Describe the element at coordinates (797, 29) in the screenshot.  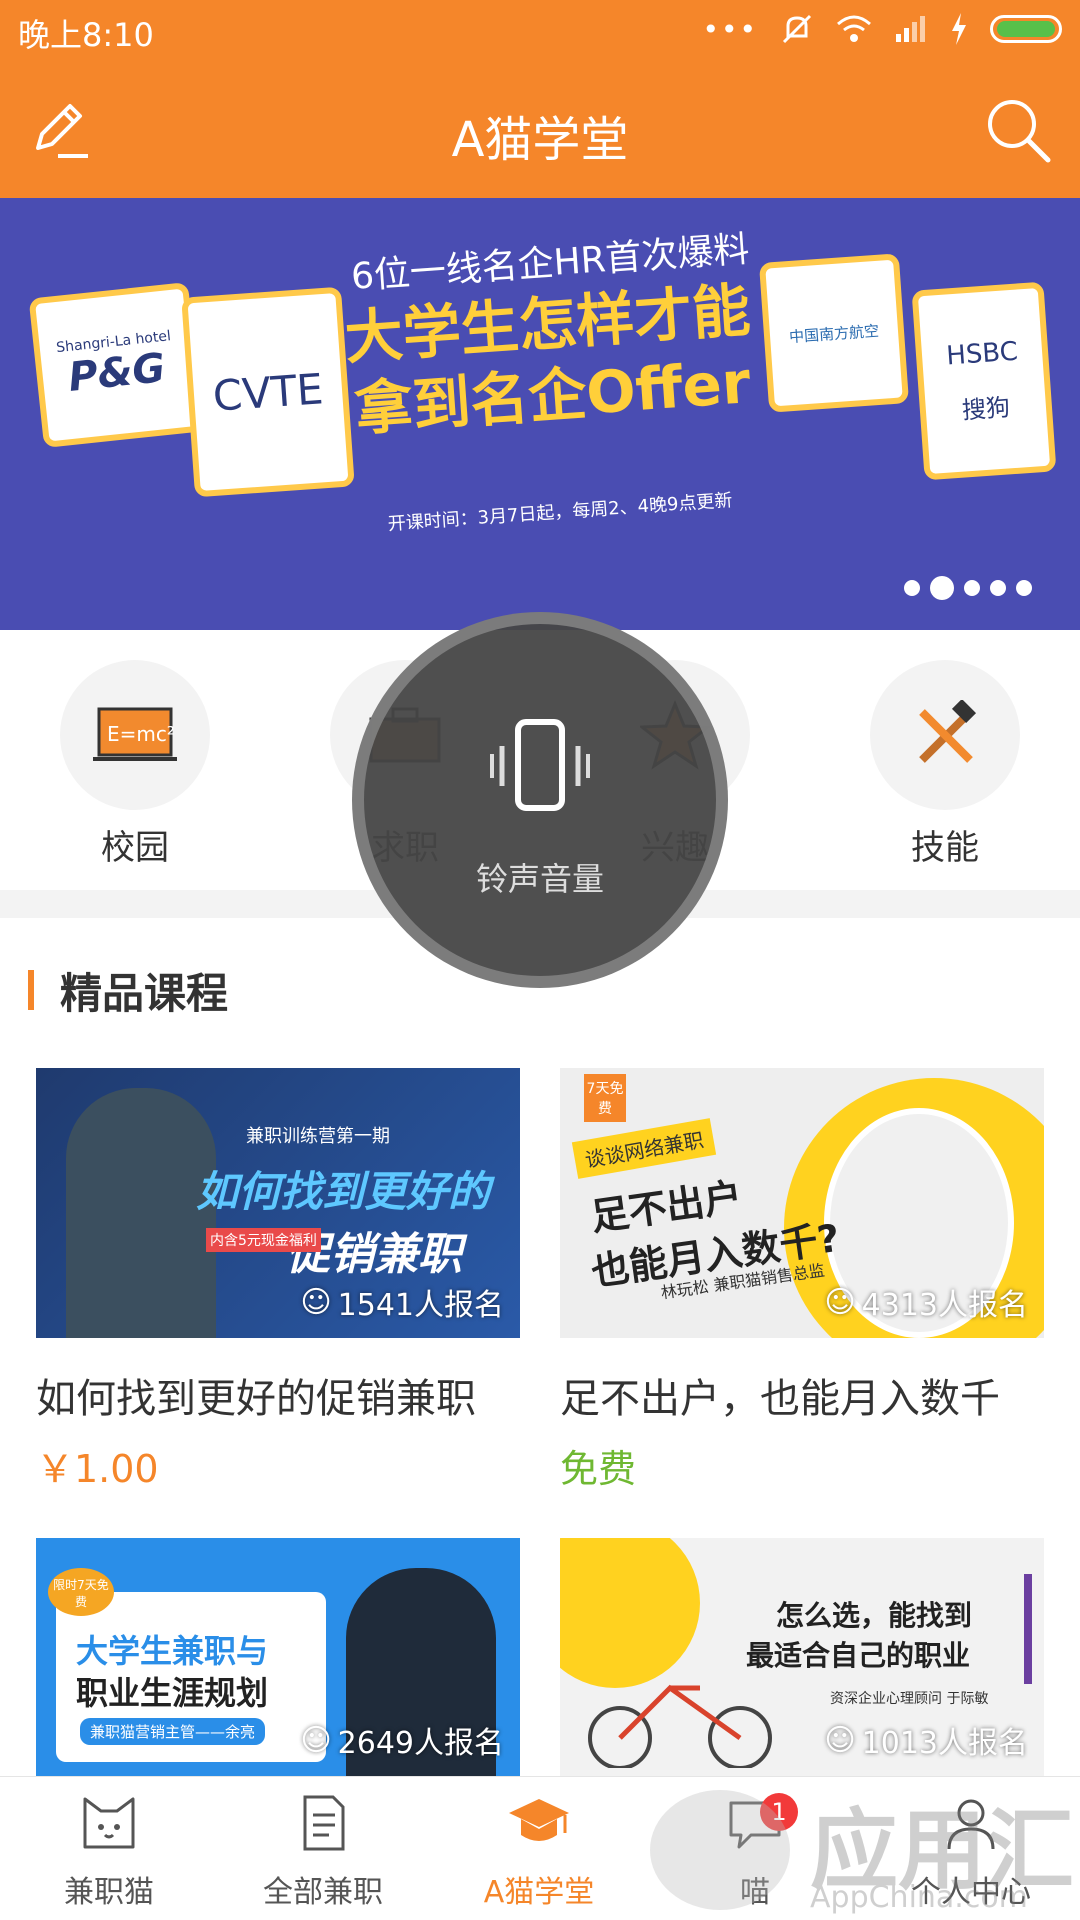
I see `mute-icon` at that location.